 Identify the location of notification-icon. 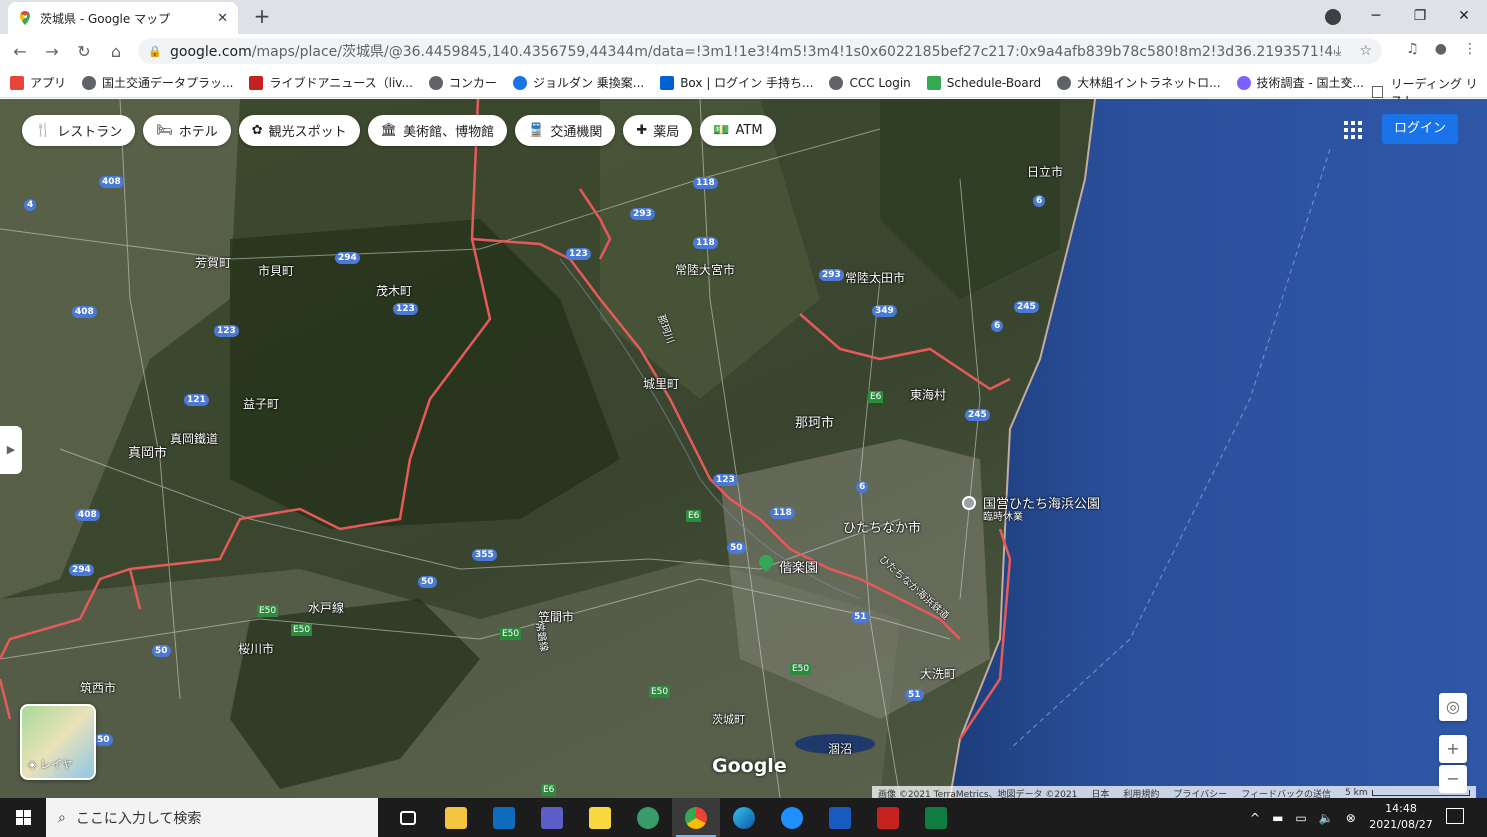
(1455, 816).